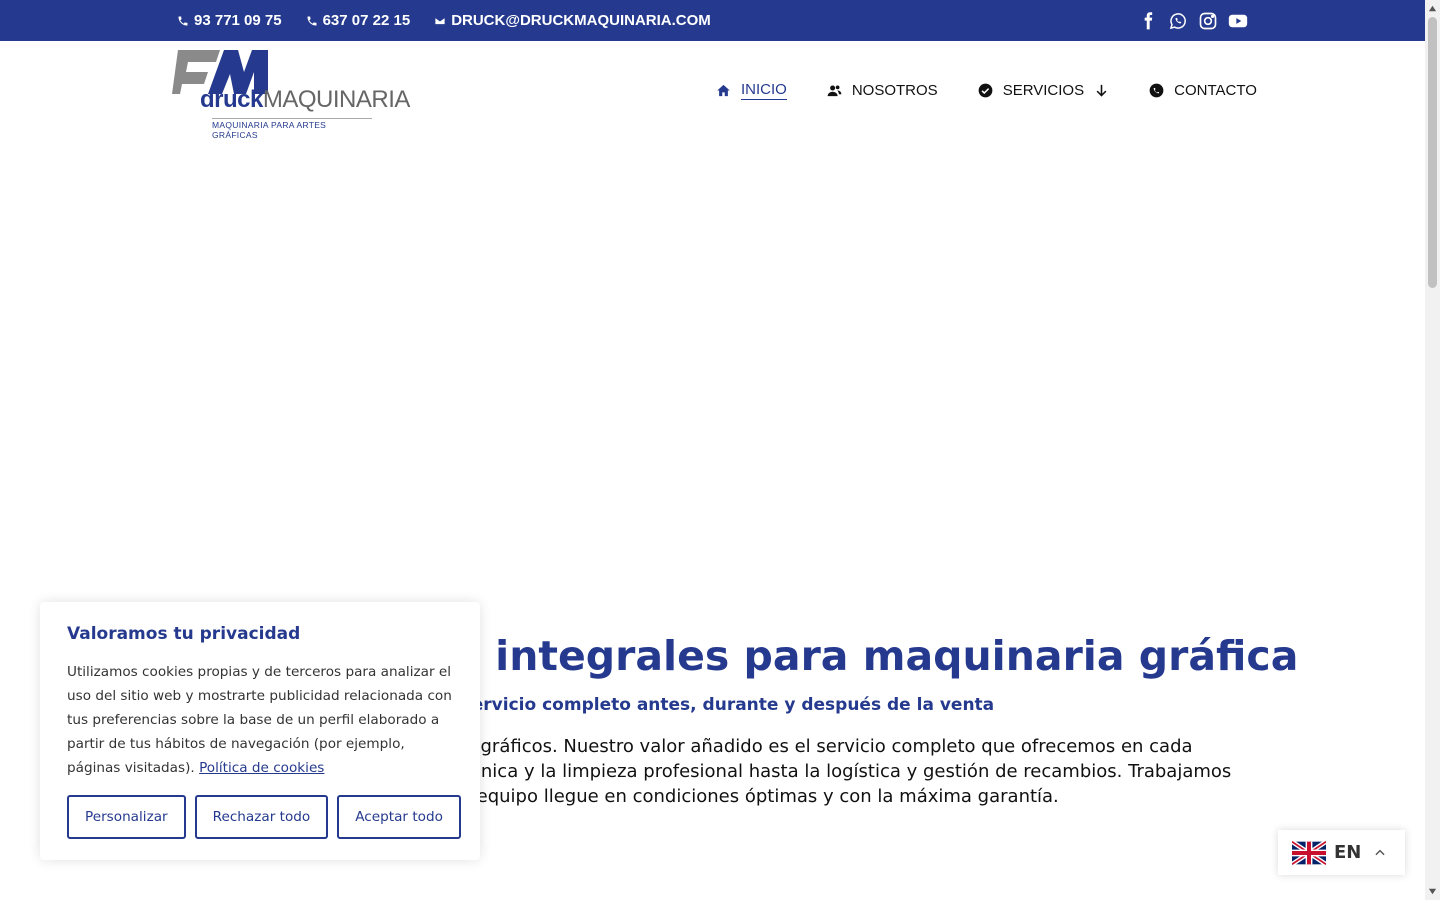 This screenshot has height=900, width=1440. What do you see at coordinates (336, 99) in the screenshot?
I see `logo-word-maquinaria: MAQUINARIA` at bounding box center [336, 99].